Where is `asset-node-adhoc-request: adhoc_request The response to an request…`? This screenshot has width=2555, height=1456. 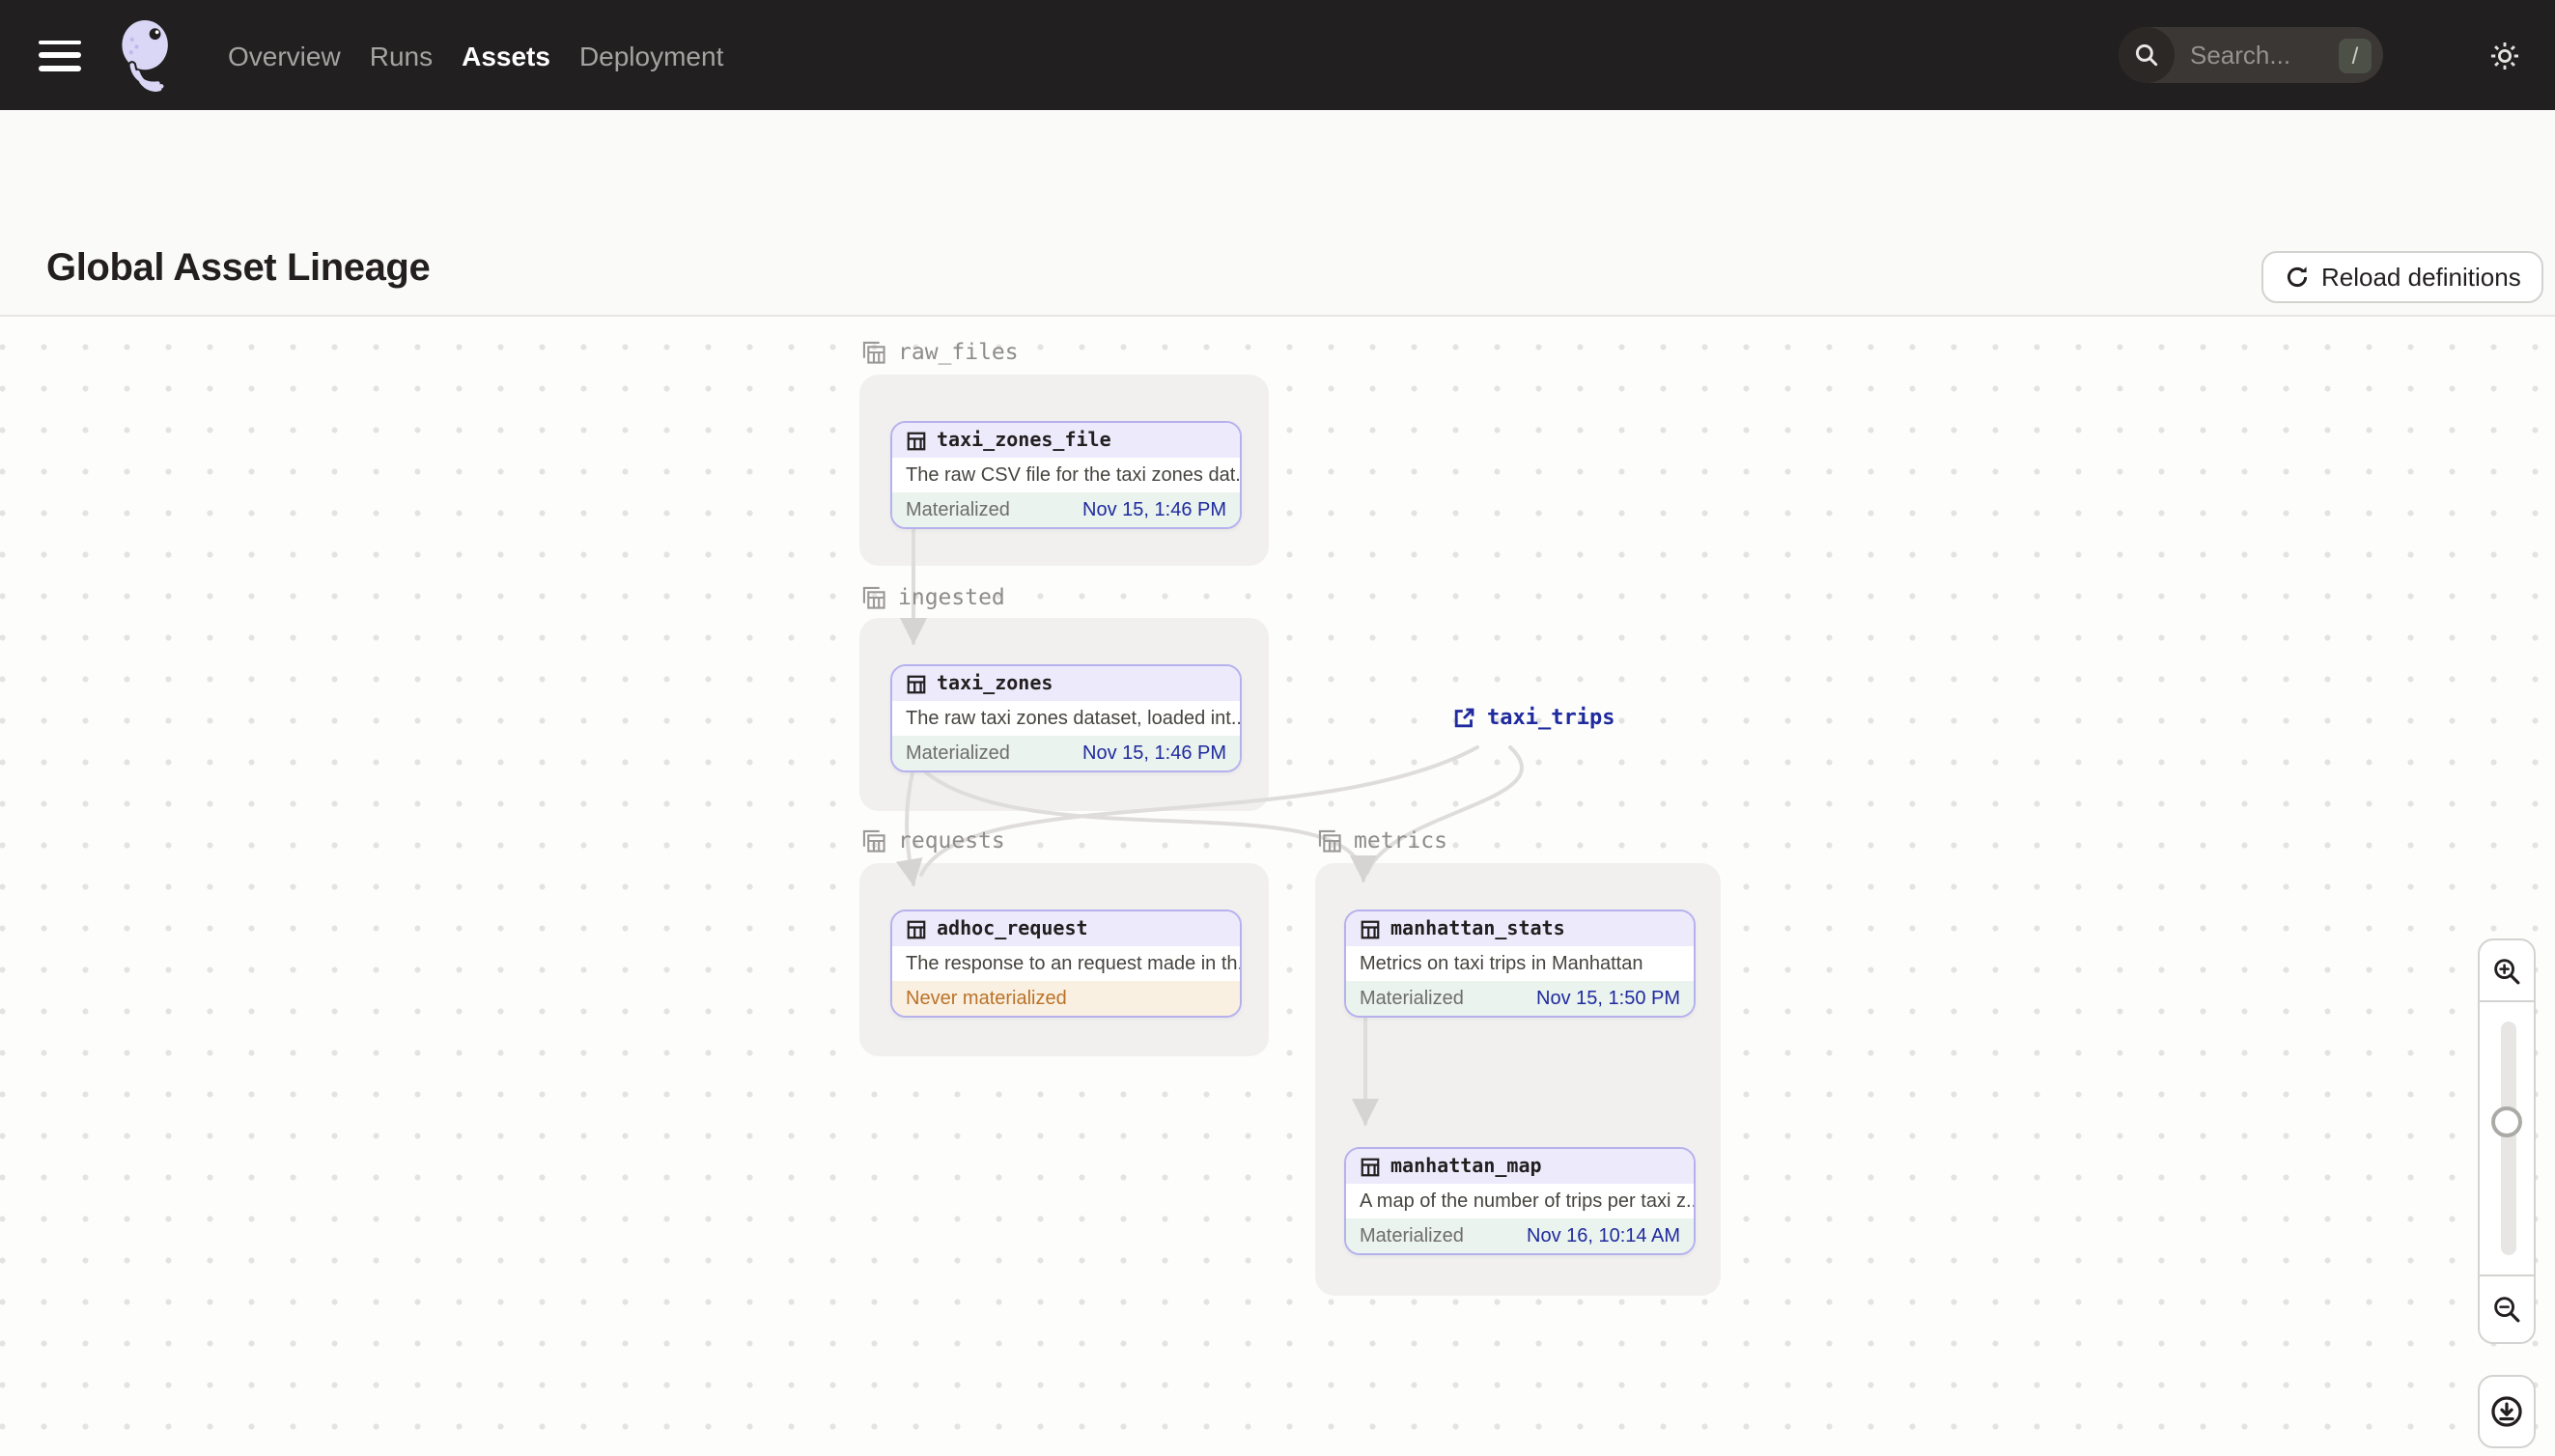 asset-node-adhoc-request: adhoc_request The response to an request… is located at coordinates (1066, 964).